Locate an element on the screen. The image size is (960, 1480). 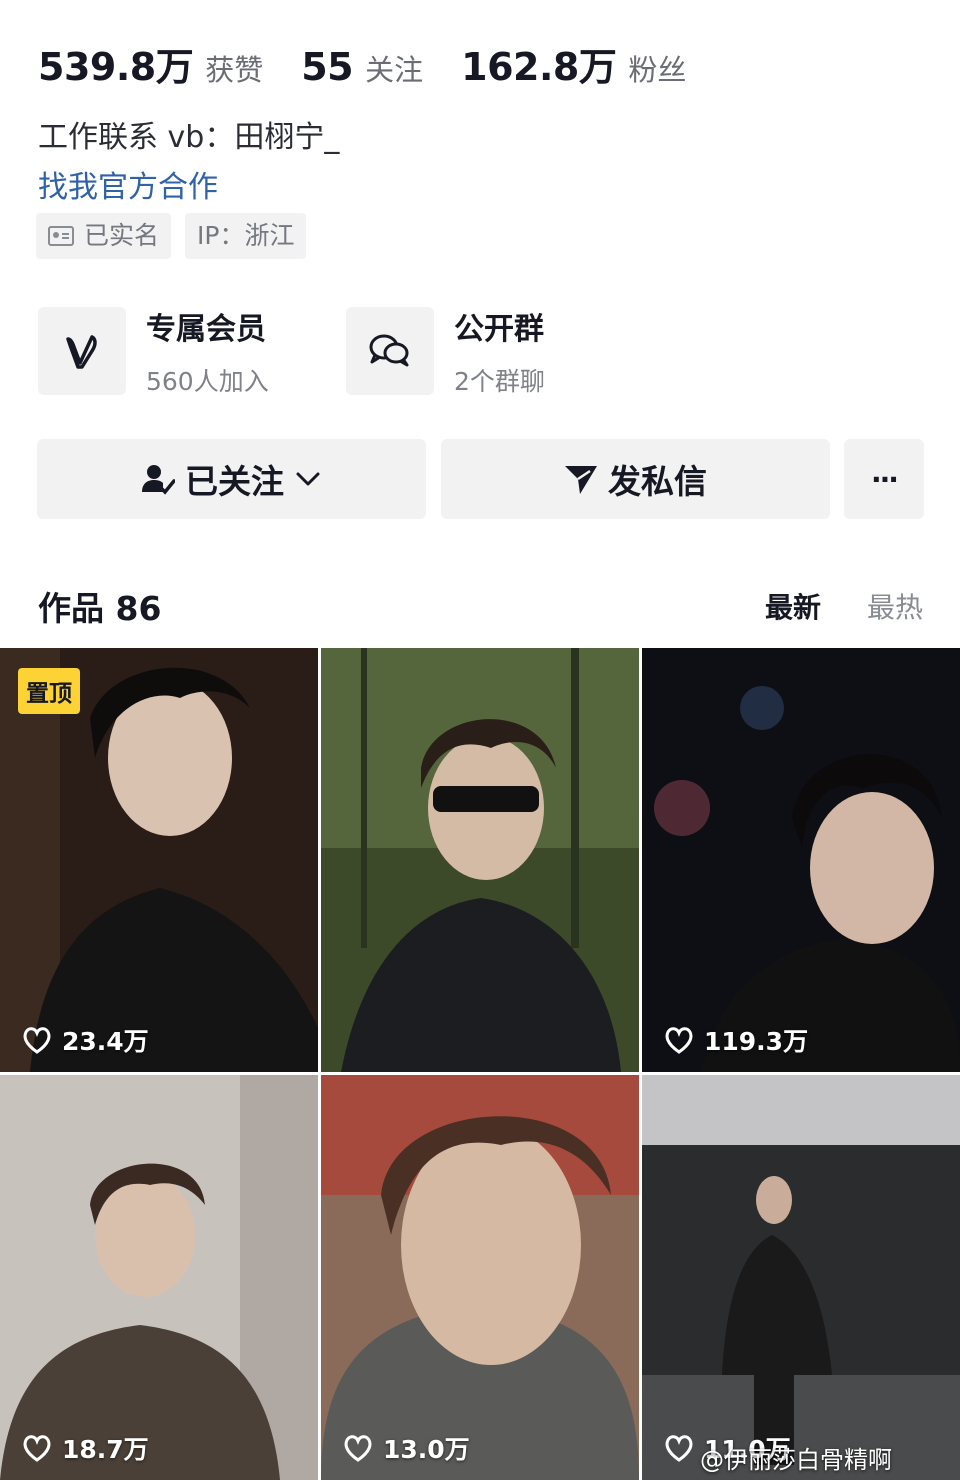
more-options-button: ··· is located at coordinates (884, 479).